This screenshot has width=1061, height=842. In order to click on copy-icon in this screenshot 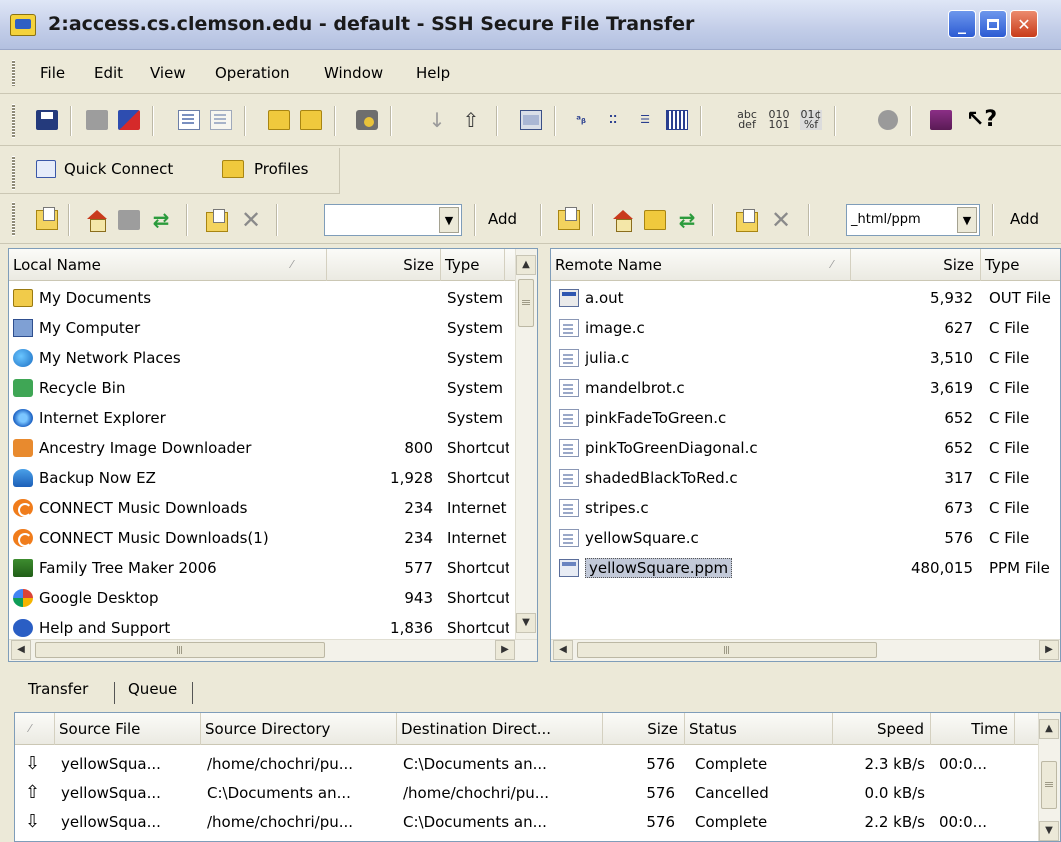, I will do `click(189, 120)`.